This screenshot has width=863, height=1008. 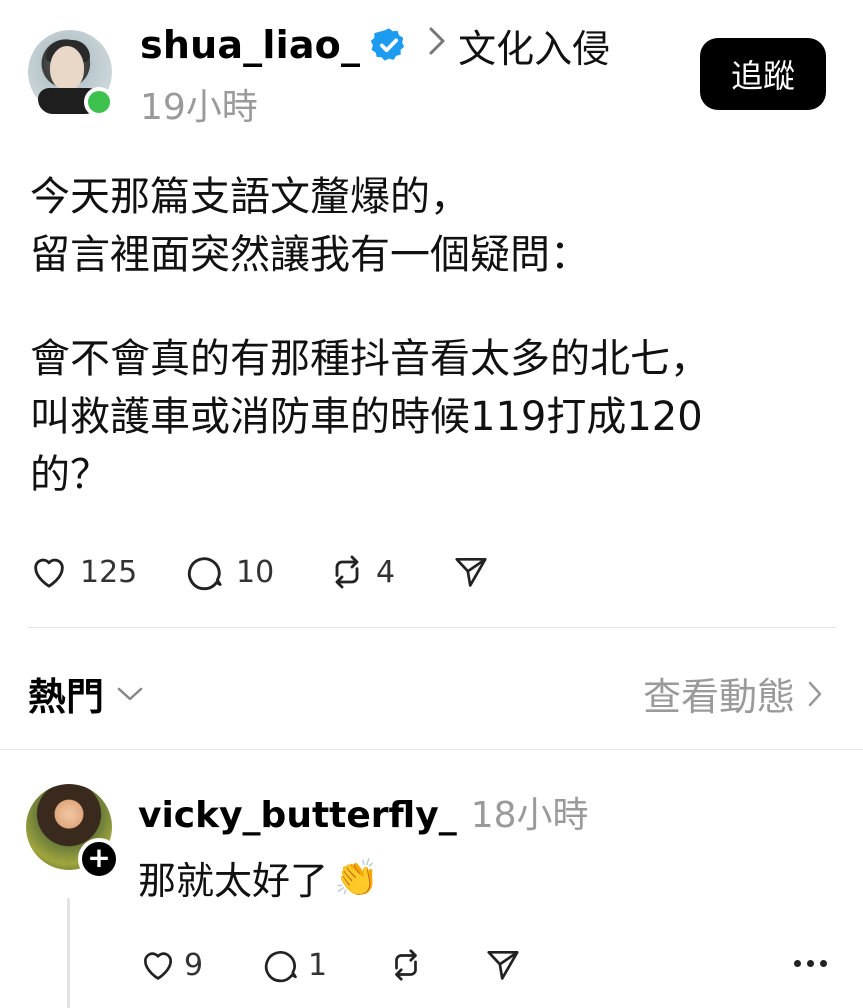 I want to click on chevron-right-icon, so click(x=815, y=693).